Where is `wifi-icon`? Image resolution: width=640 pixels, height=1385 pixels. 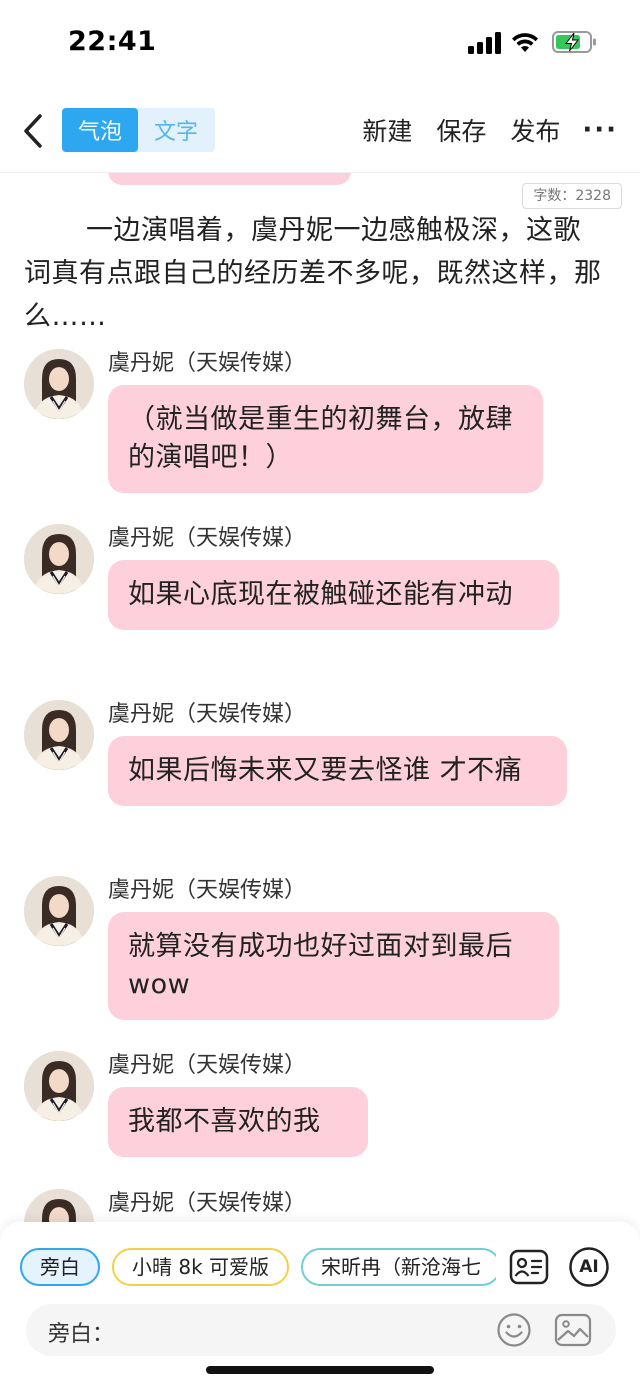 wifi-icon is located at coordinates (525, 42).